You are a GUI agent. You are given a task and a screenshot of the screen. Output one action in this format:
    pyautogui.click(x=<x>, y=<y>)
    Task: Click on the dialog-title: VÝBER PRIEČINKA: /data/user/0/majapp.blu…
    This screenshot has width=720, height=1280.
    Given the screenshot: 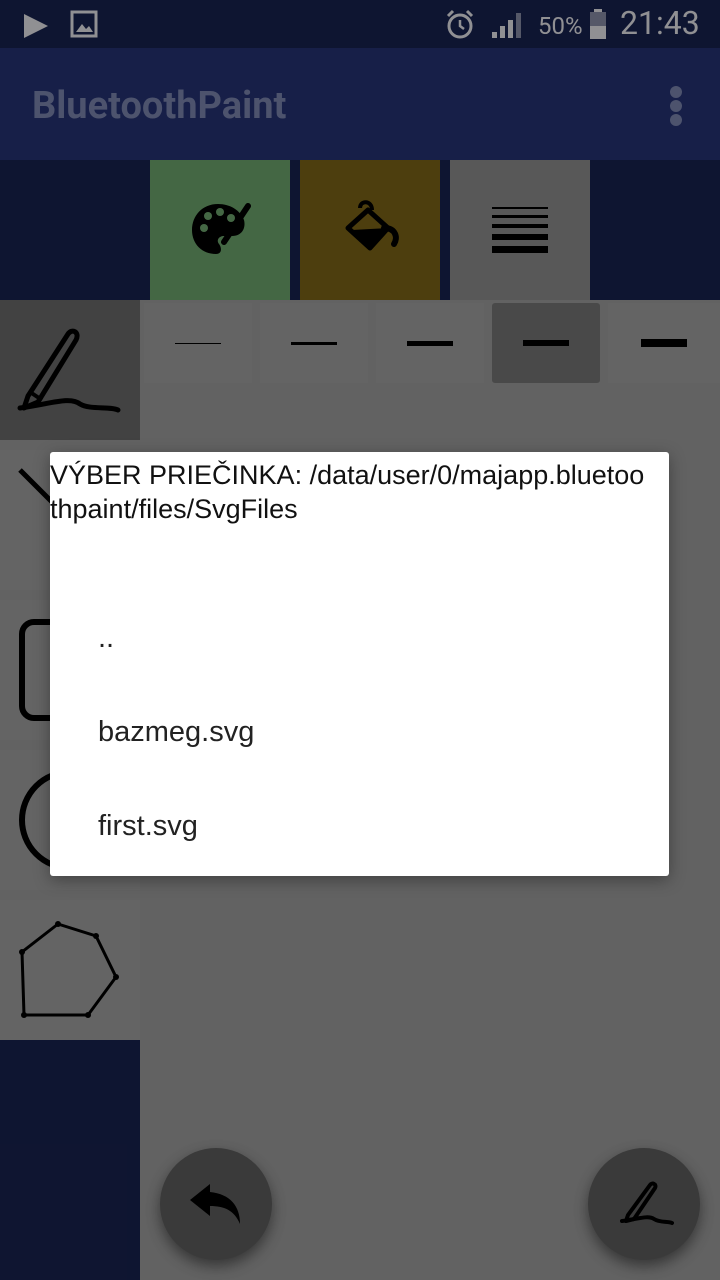 What is the action you would take?
    pyautogui.click(x=347, y=492)
    